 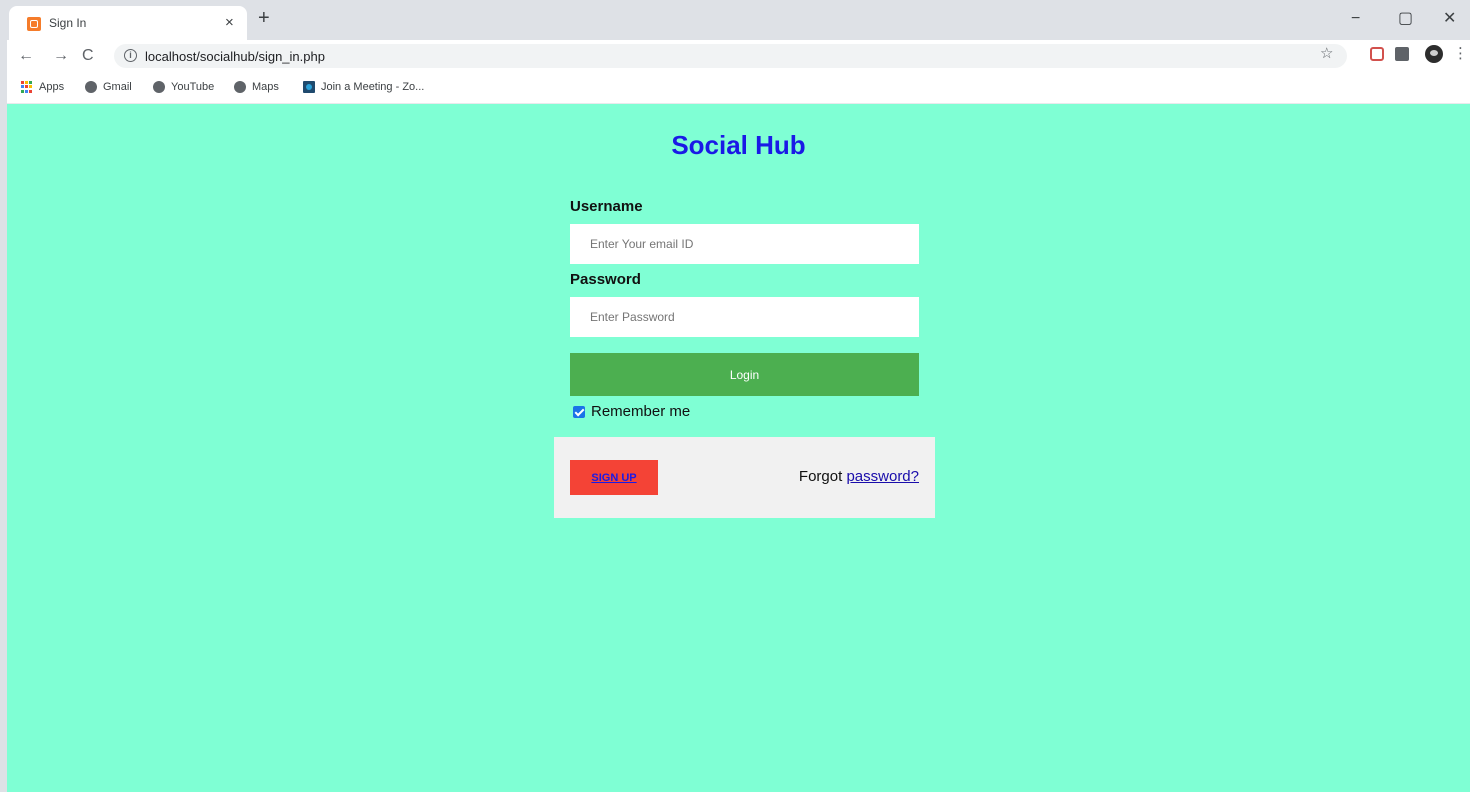 What do you see at coordinates (130, 55) in the screenshot?
I see `site-info-icon: i` at bounding box center [130, 55].